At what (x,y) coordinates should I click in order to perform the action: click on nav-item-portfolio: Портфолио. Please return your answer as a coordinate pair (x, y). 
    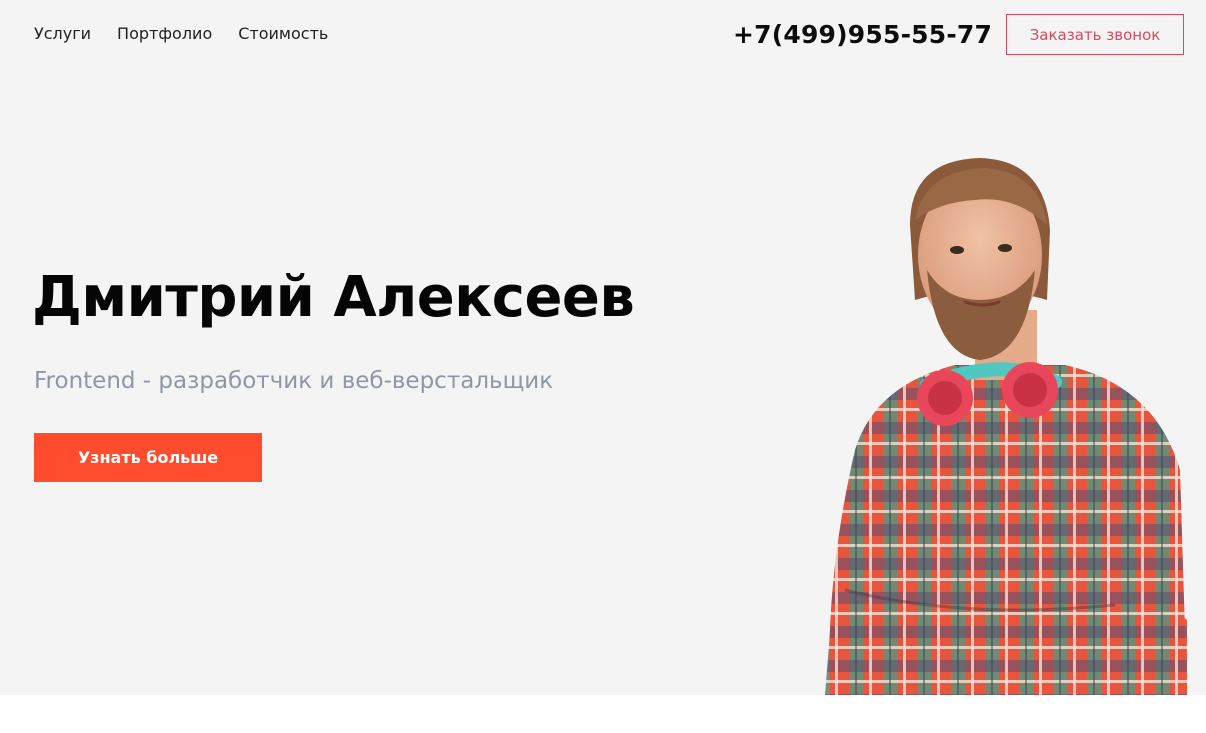
    Looking at the image, I should click on (164, 34).